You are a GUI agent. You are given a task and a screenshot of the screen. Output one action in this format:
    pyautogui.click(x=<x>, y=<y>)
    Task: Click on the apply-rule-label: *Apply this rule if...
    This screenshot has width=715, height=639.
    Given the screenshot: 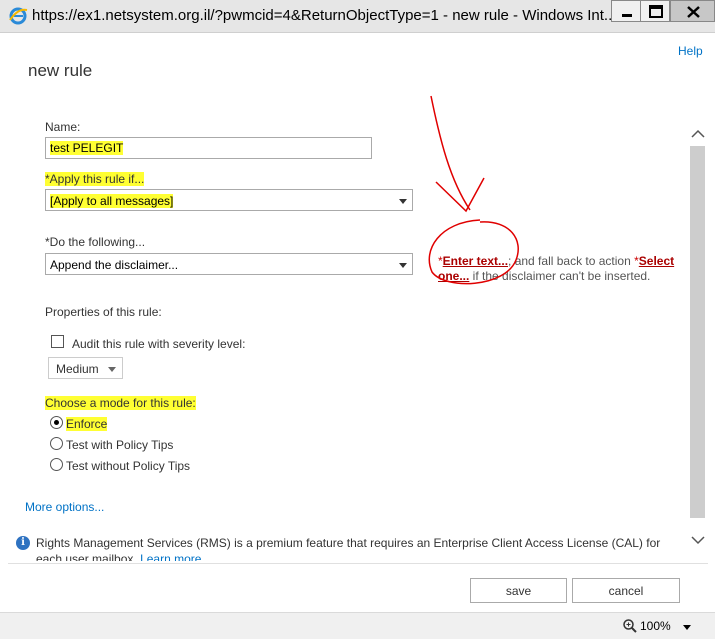 What is the action you would take?
    pyautogui.click(x=95, y=179)
    